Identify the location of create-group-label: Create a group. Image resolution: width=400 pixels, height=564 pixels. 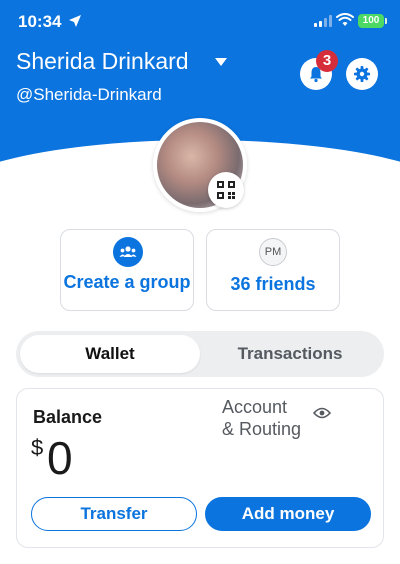
(127, 282).